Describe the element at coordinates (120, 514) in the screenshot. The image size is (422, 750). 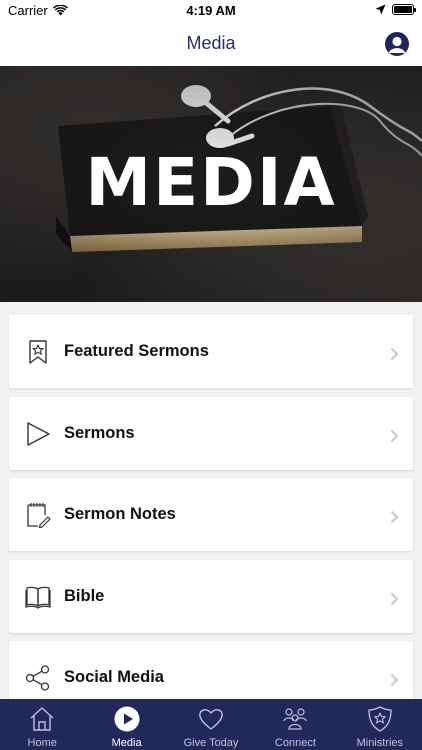
I see `menu-item-label: Sermon Notes` at that location.